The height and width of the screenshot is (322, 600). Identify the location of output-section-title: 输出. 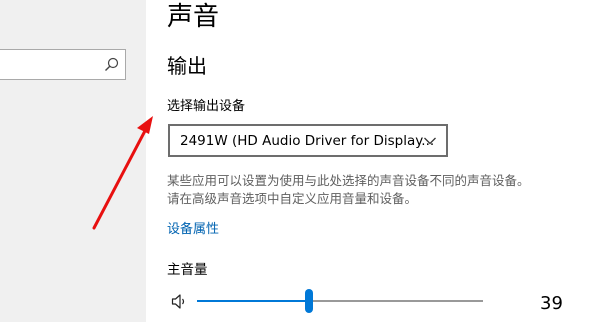
(187, 66).